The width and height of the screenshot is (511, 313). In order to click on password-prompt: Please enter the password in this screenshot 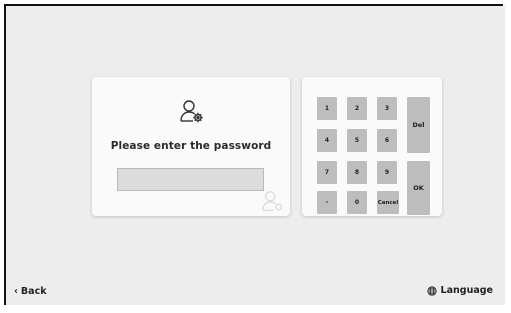, I will do `click(191, 146)`.